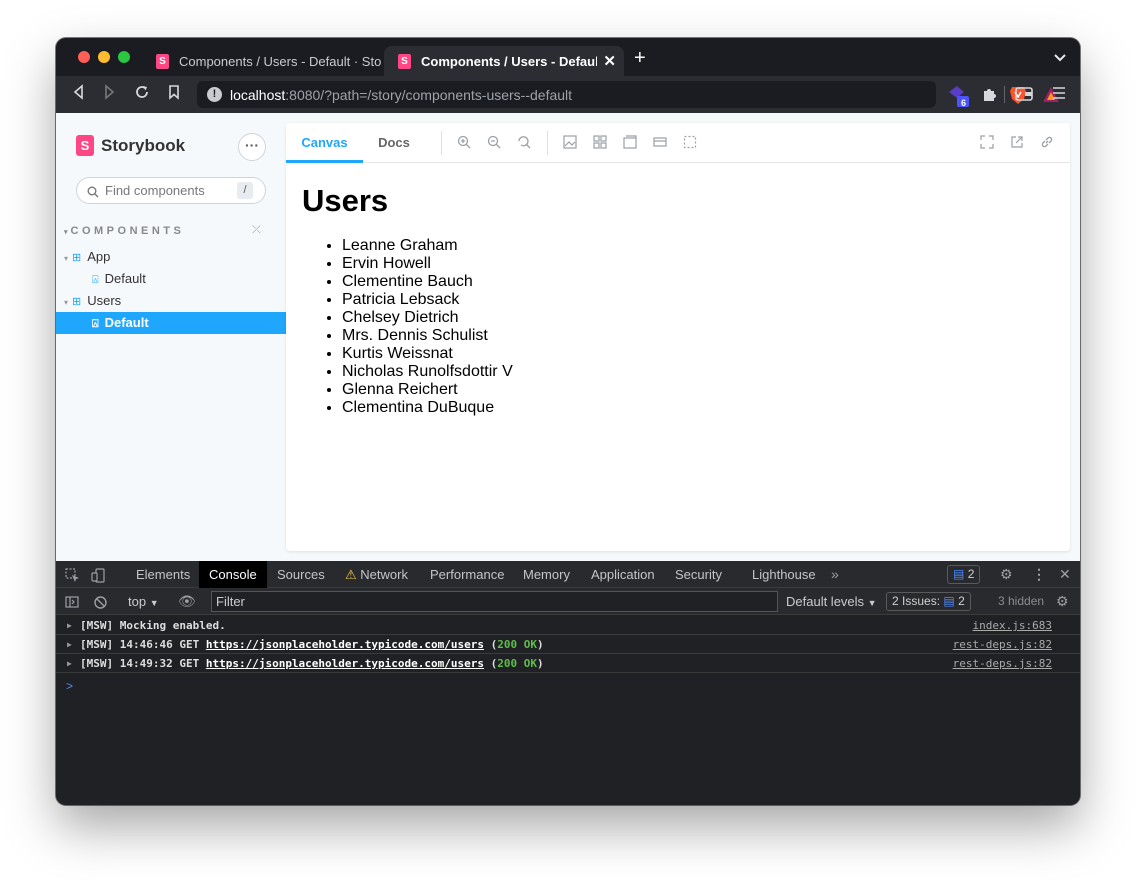 The image size is (1136, 880). Describe the element at coordinates (568, 625) in the screenshot. I see `console-message: ▶ [MSW] Mocking enabled. index.js:683` at that location.